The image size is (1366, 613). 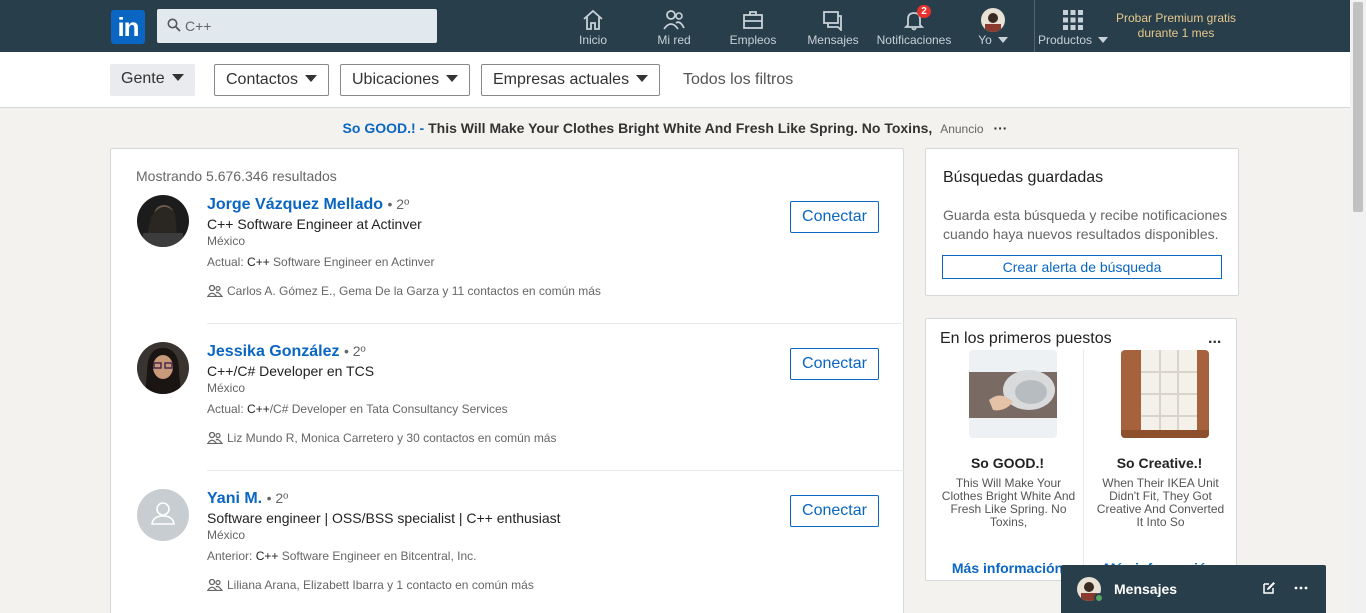 I want to click on nav-jobs-label: Empleos, so click(x=753, y=40).